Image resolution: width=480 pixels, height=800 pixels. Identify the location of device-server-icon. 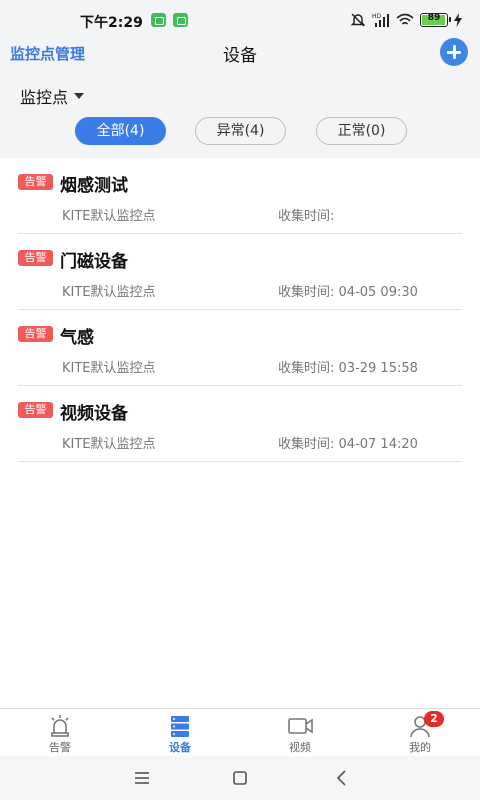
(180, 726).